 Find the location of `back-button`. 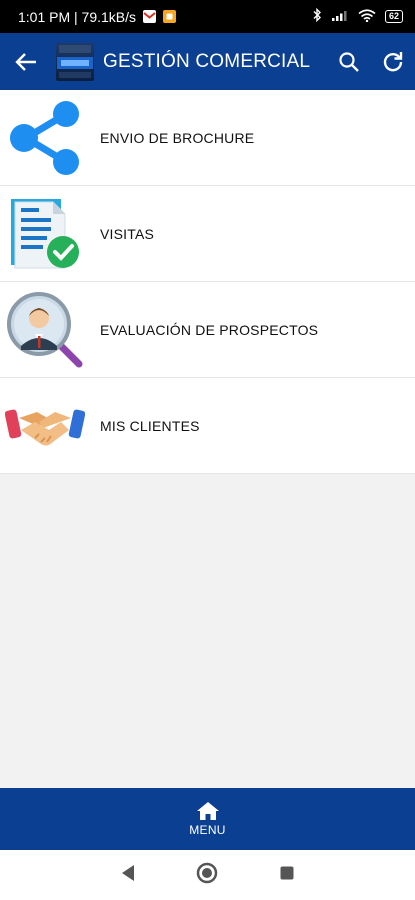

back-button is located at coordinates (26, 61).